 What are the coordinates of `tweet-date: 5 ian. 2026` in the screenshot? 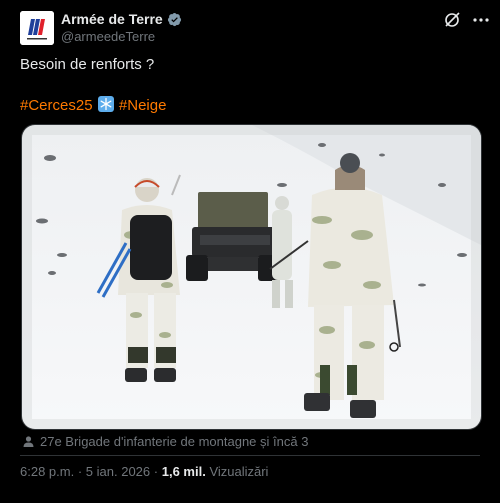 It's located at (118, 471).